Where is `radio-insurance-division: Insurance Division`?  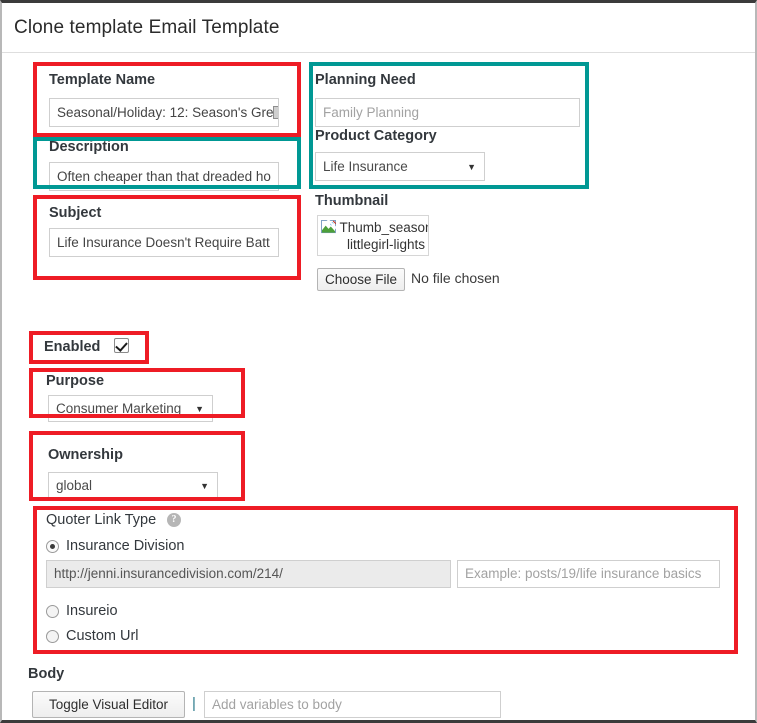 radio-insurance-division: Insurance Division is located at coordinates (115, 546).